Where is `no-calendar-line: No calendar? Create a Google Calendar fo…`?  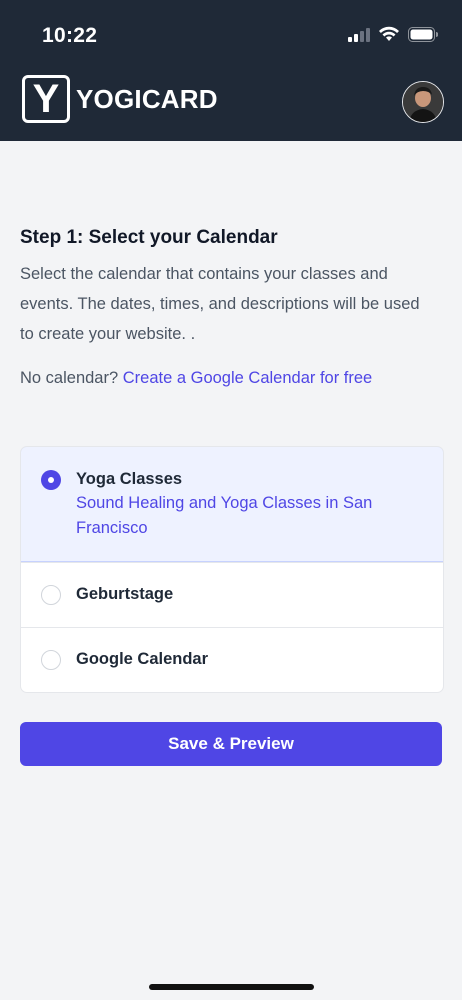
no-calendar-line: No calendar? Create a Google Calendar fo… is located at coordinates (196, 378).